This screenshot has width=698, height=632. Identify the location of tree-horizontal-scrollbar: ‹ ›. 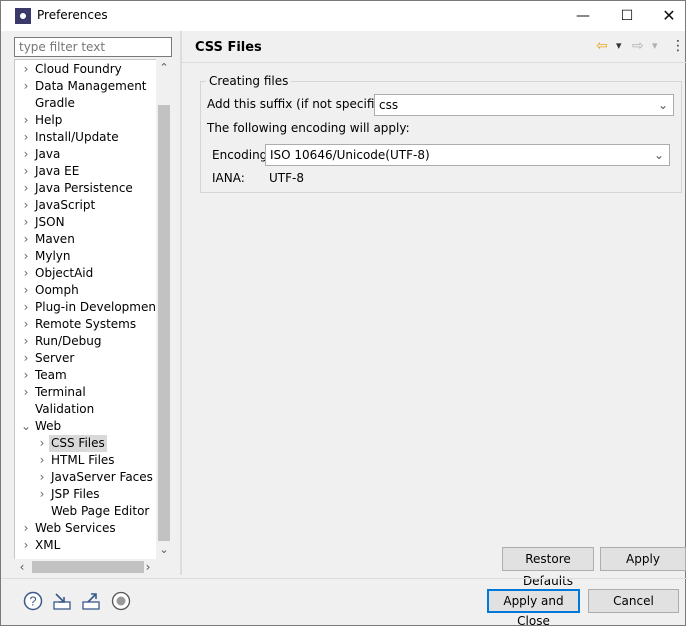
(93, 567).